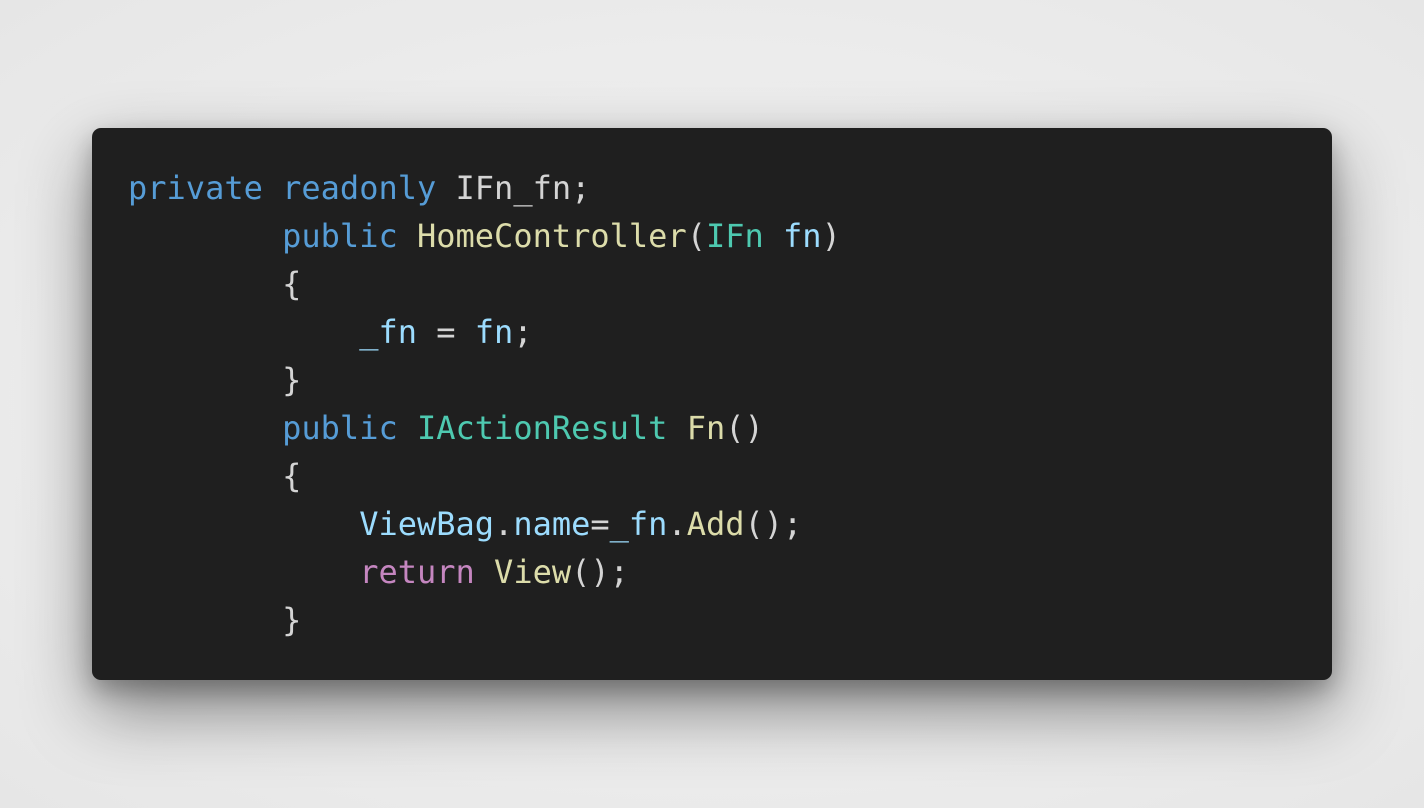 The width and height of the screenshot is (1424, 808). I want to click on code-line: private readonly IFn_fn;, so click(730, 188).